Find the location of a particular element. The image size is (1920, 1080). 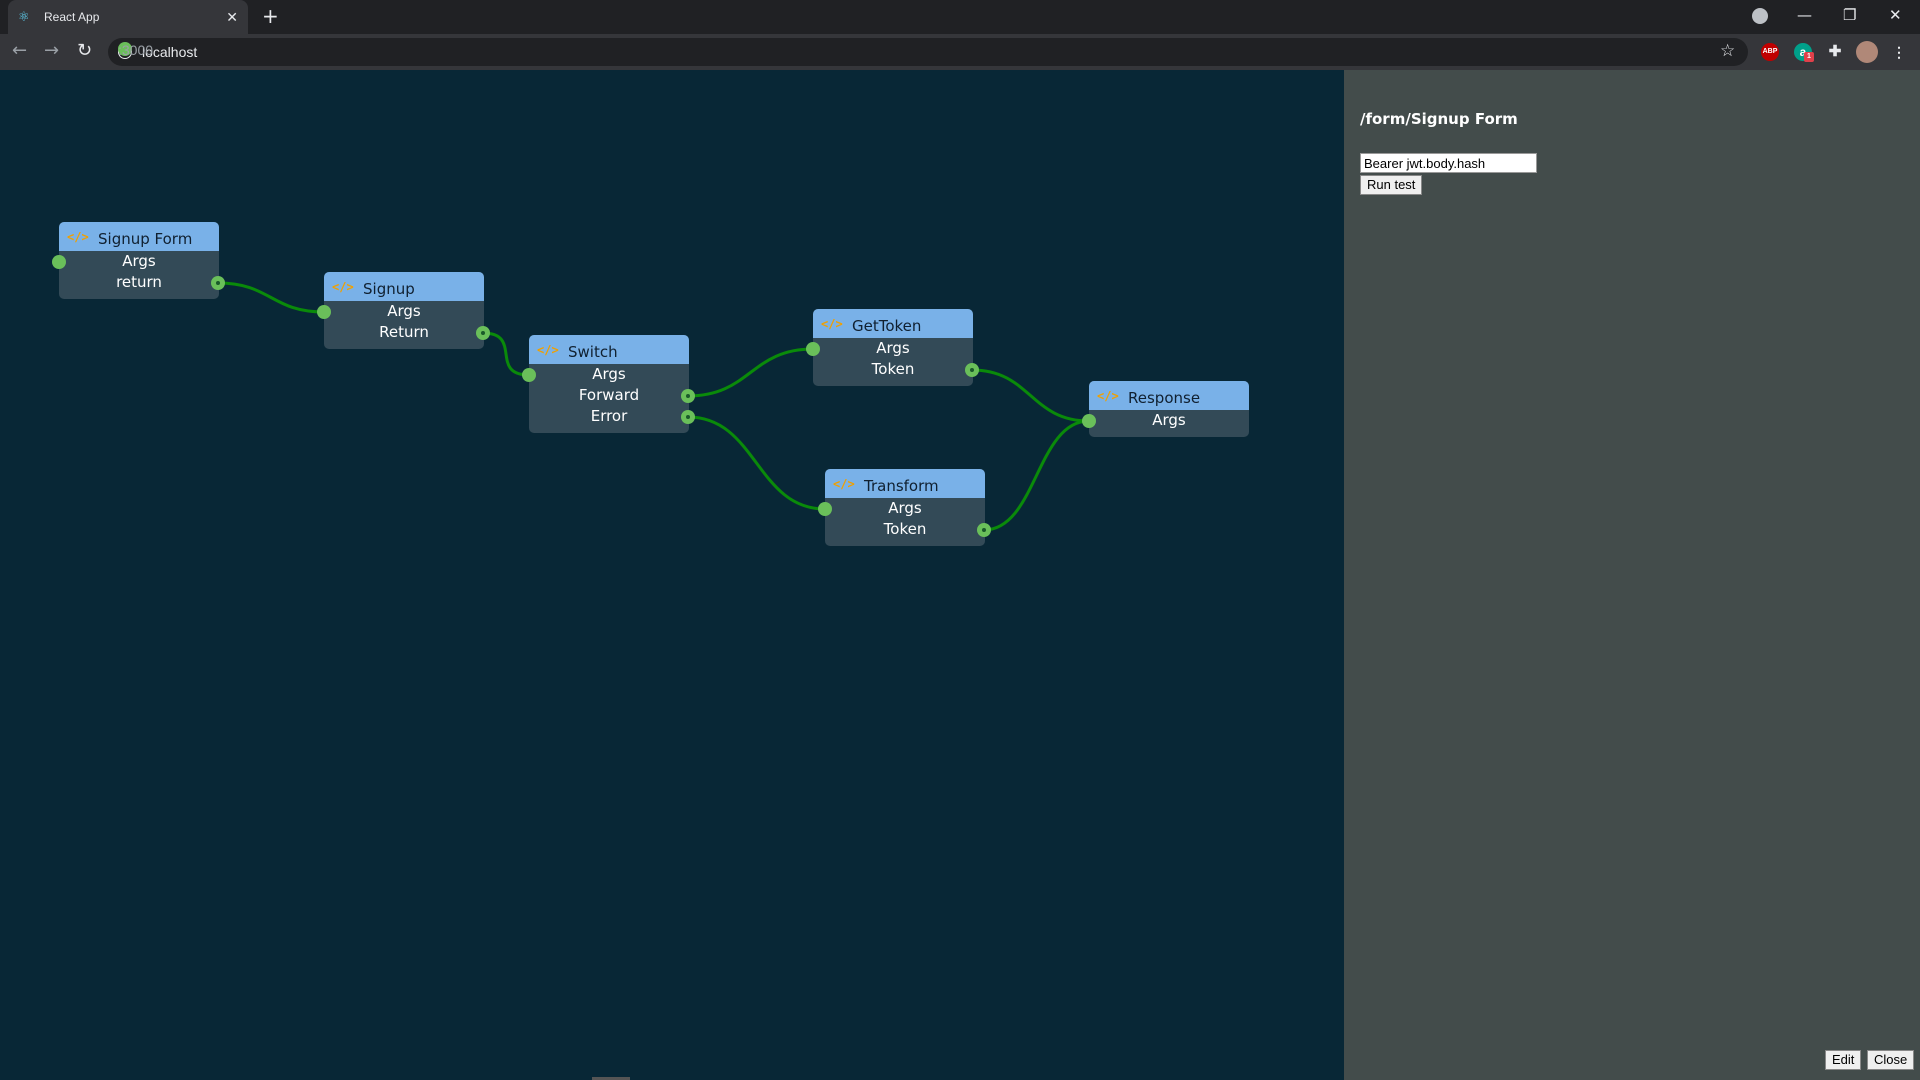

close-button: Close is located at coordinates (1891, 1060).